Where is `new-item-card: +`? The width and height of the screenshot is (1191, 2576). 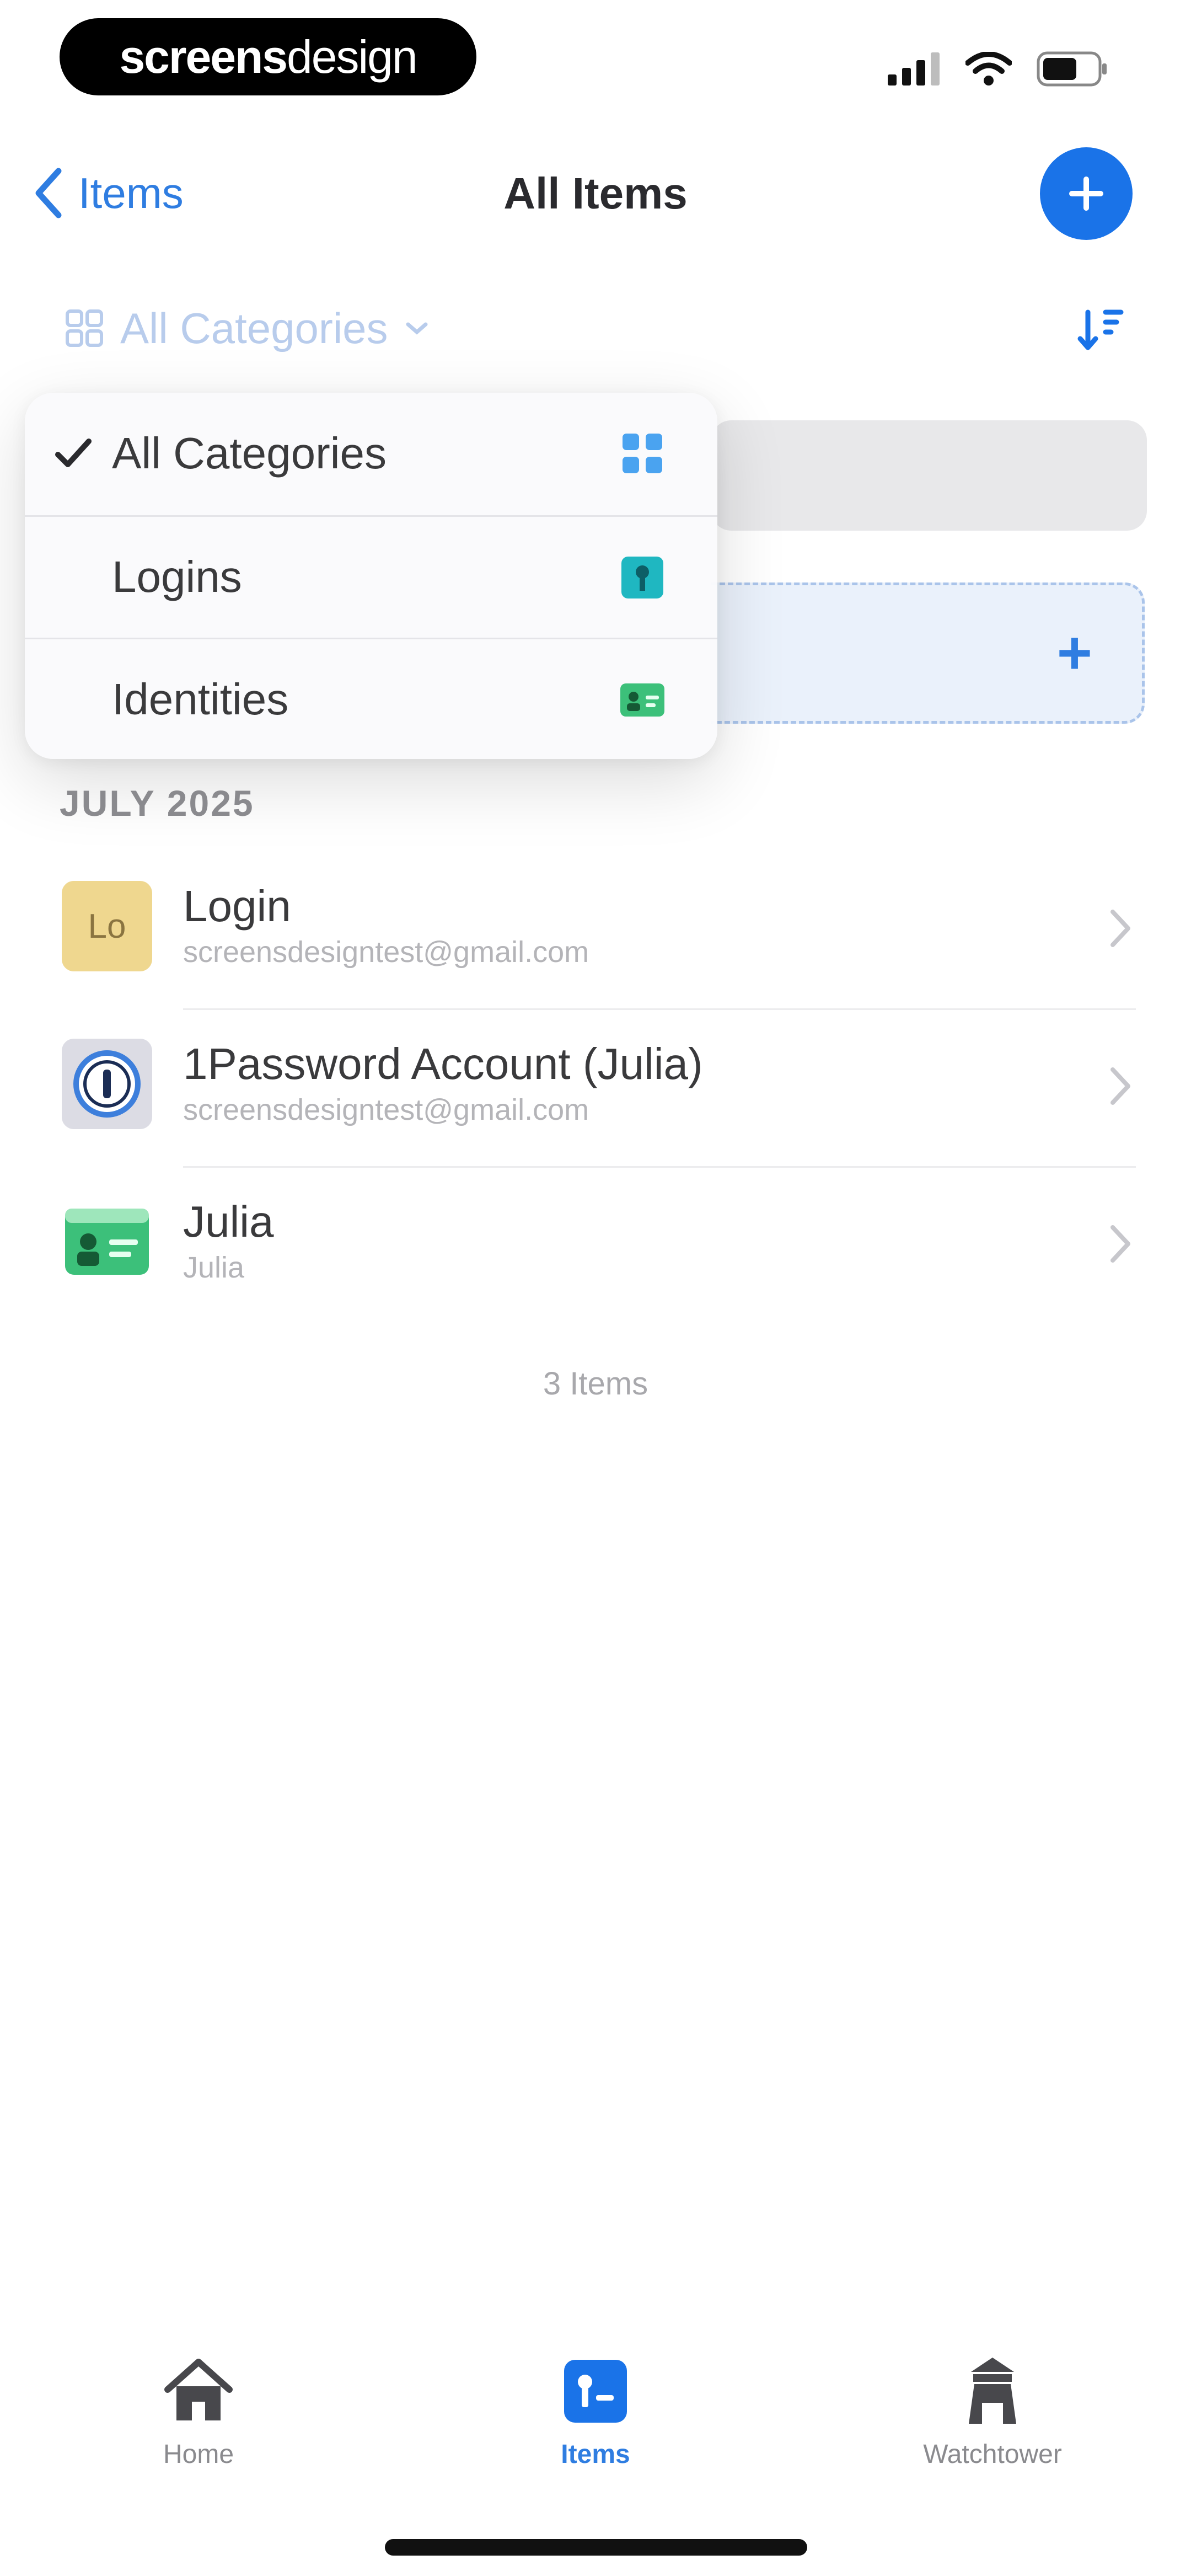 new-item-card: + is located at coordinates (928, 653).